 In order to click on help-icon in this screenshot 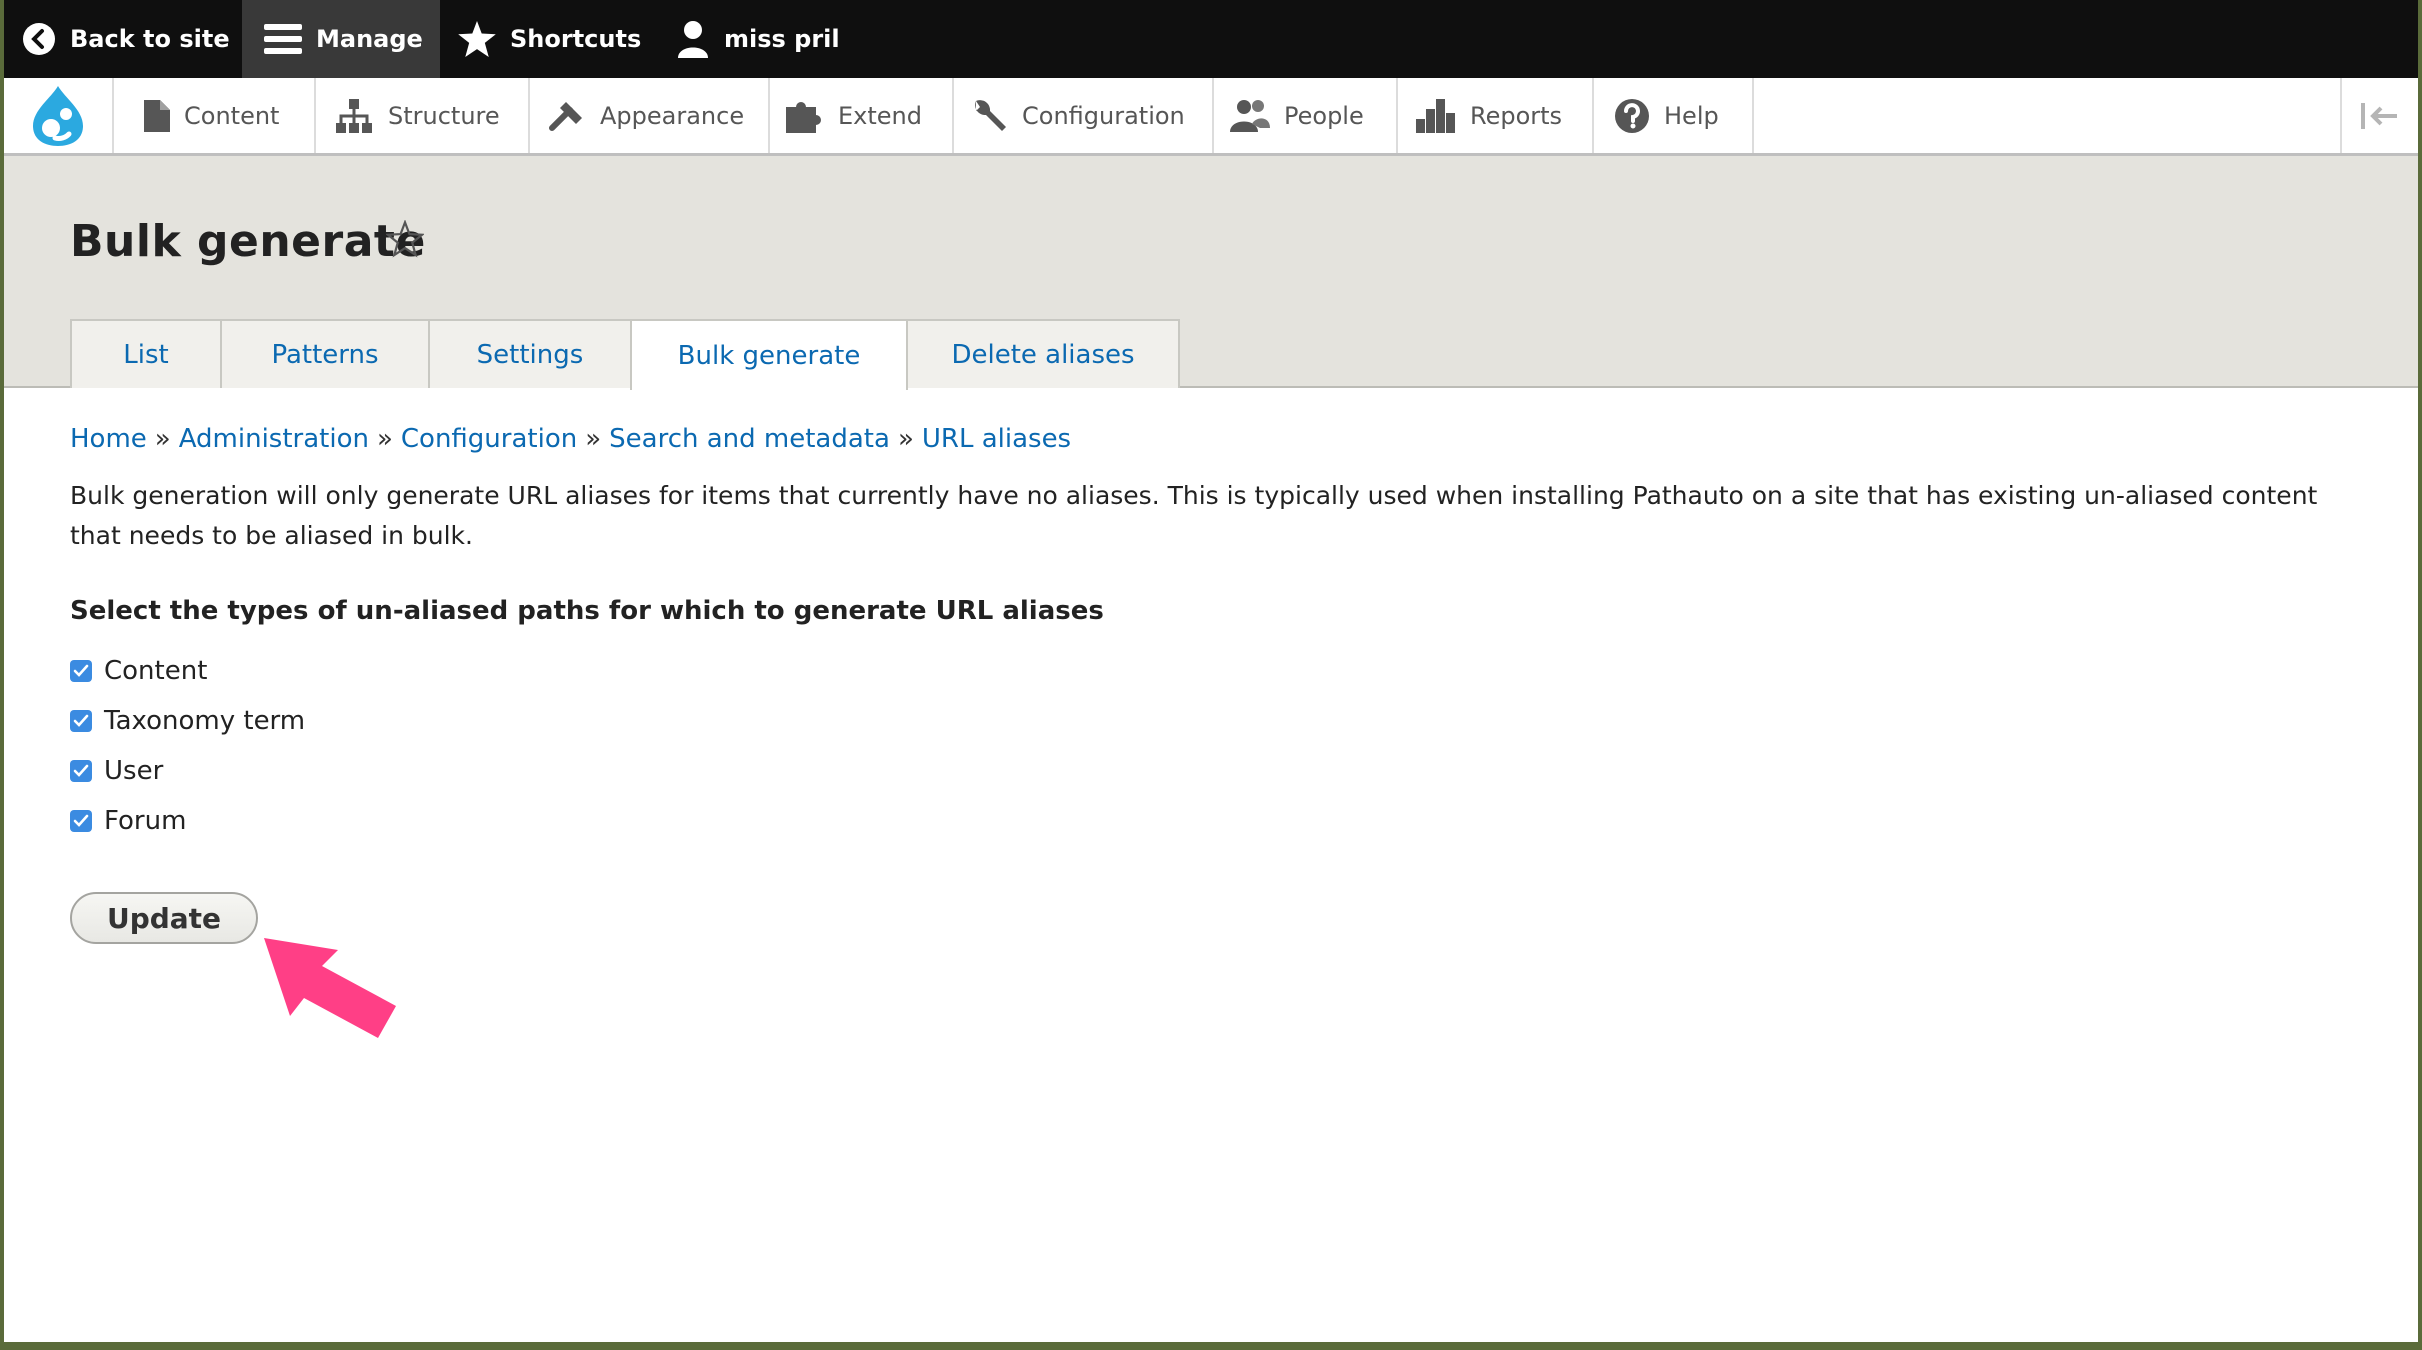, I will do `click(1632, 116)`.